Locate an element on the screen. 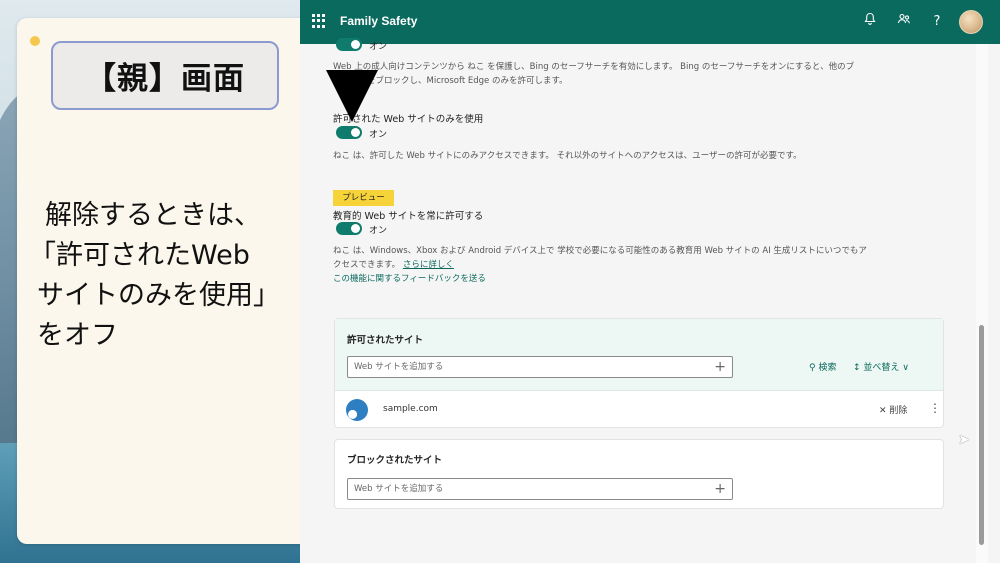  allowed-sites-header is located at coordinates (639, 355).